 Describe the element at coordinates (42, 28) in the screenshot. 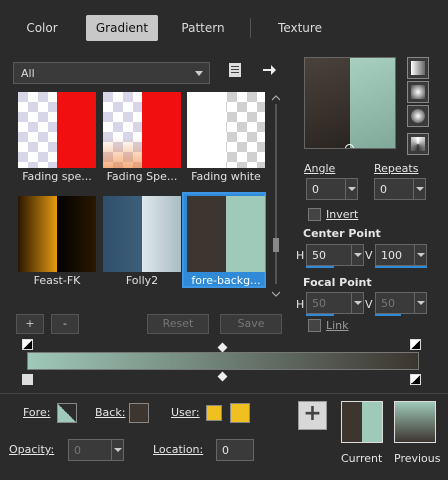

I see `tab-color: Color` at that location.